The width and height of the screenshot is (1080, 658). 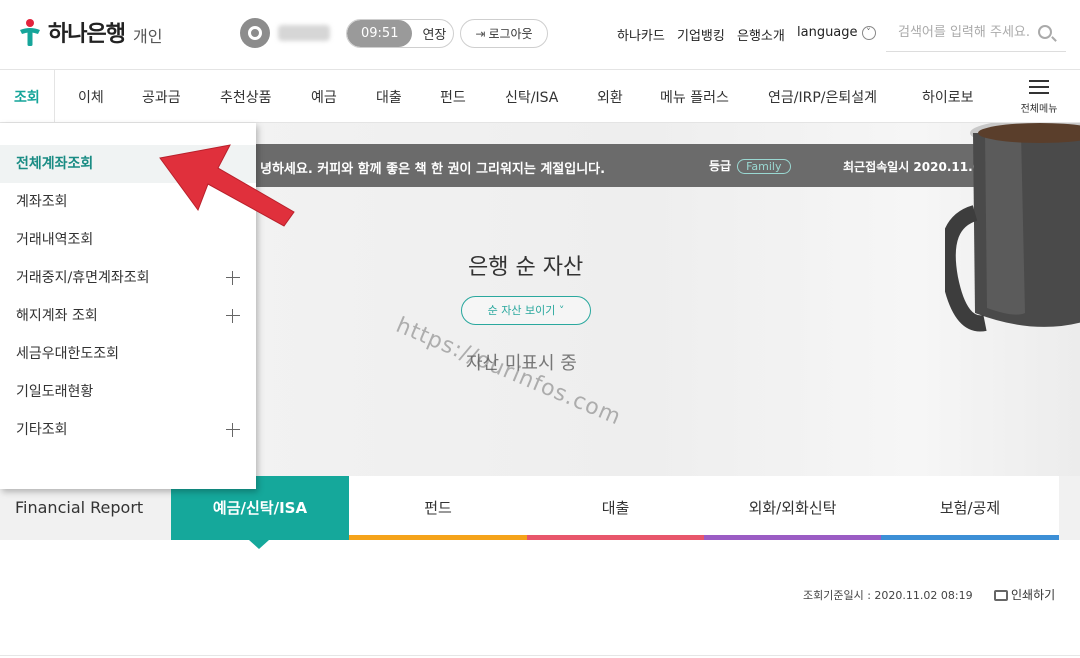 I want to click on menu-label: 기타조회, so click(x=42, y=430).